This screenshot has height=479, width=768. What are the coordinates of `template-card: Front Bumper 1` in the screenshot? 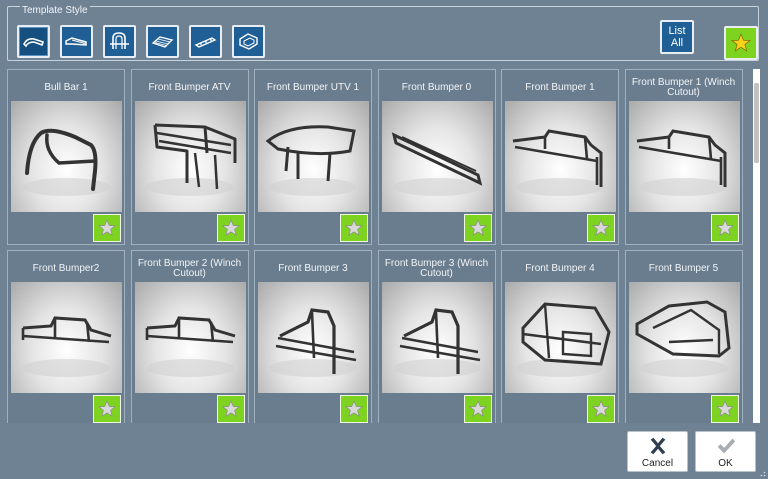 It's located at (560, 157).